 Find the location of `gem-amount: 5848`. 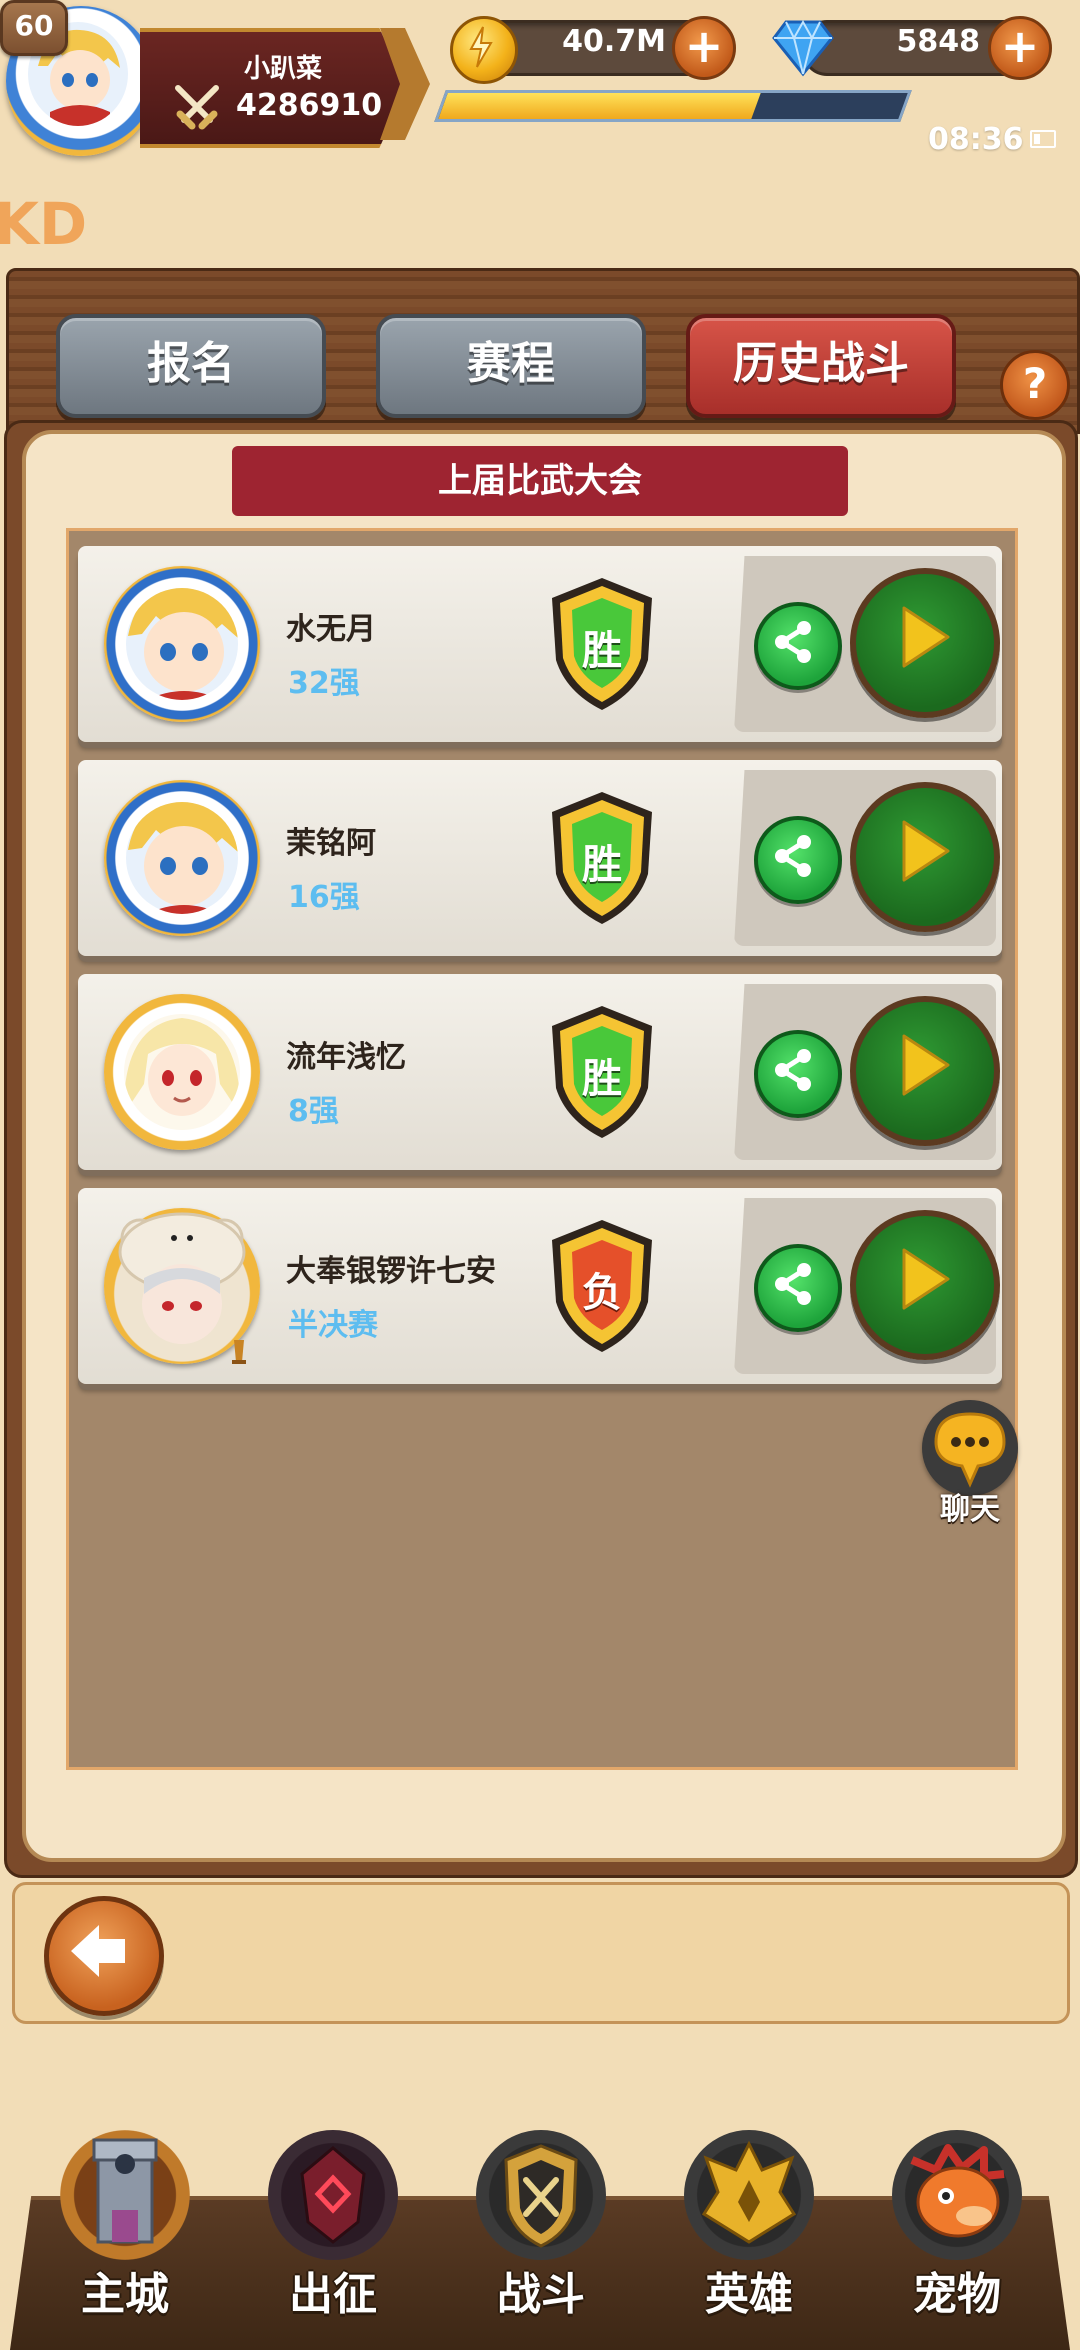

gem-amount: 5848 is located at coordinates (938, 41).